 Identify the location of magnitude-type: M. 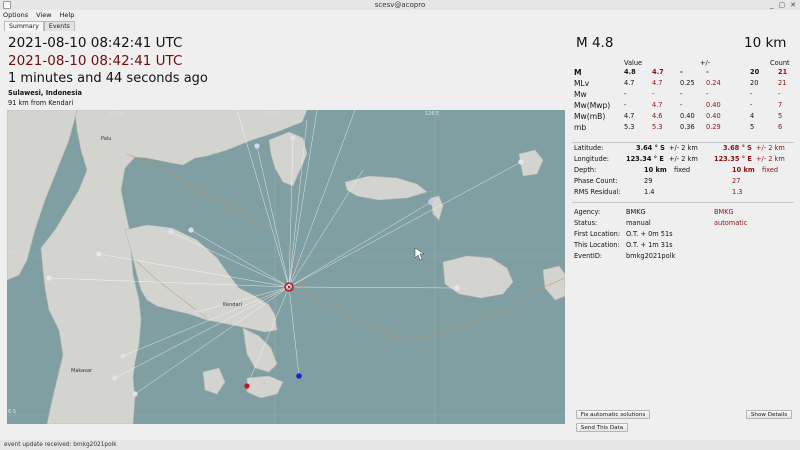
(578, 72).